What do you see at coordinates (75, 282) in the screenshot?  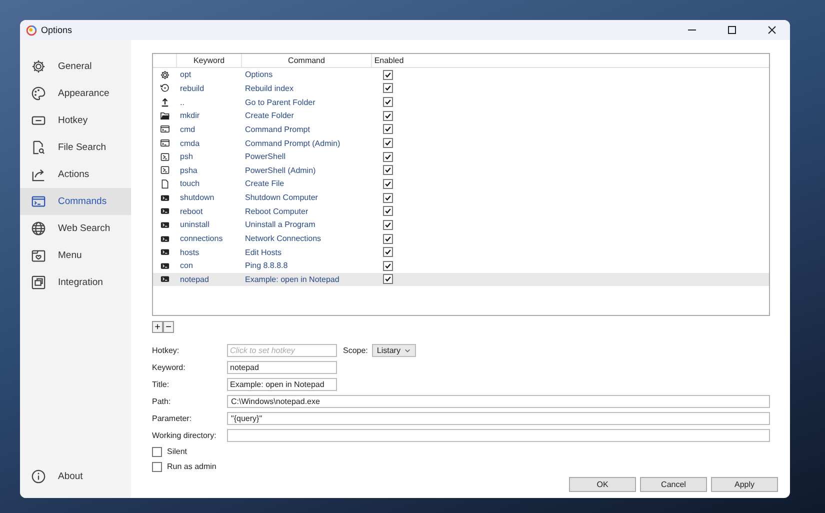 I see `sidebar-item: Integration` at bounding box center [75, 282].